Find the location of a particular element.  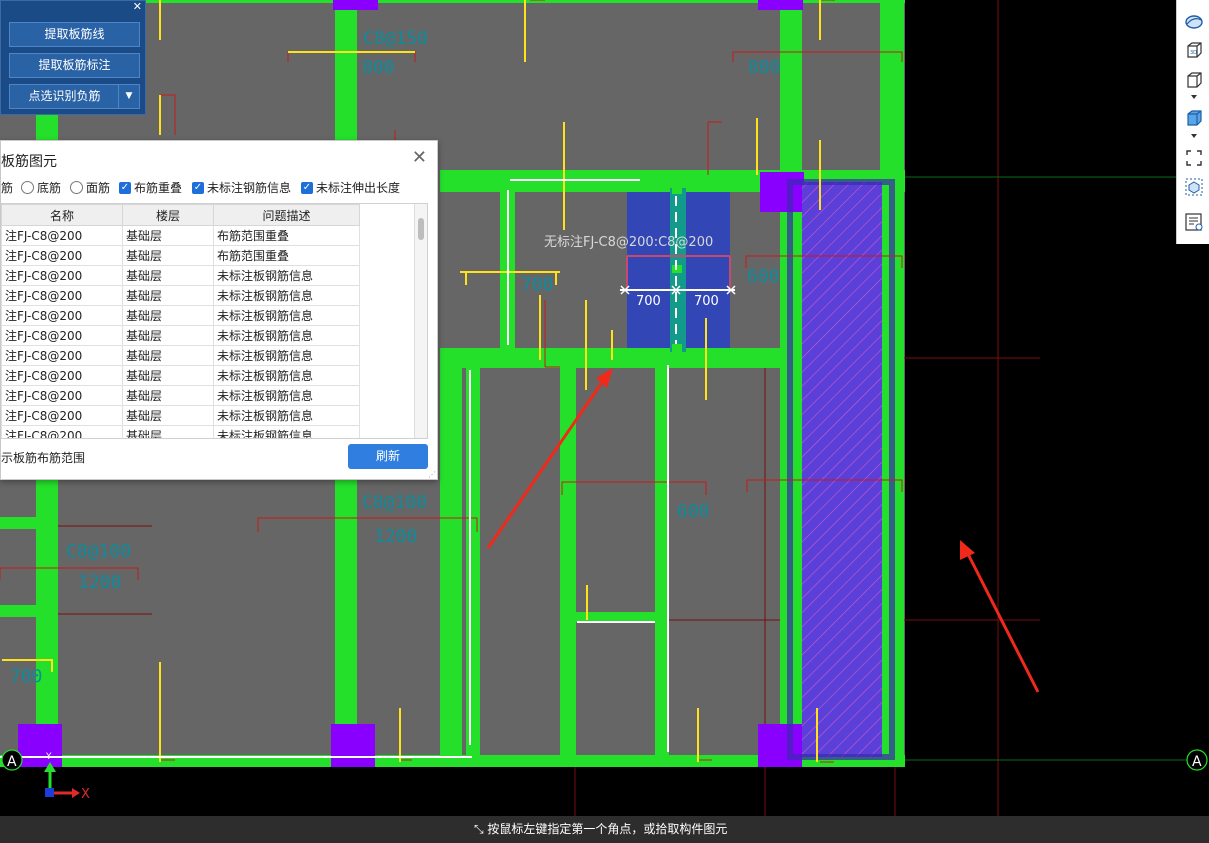

table-scrollbar is located at coordinates (420, 321).